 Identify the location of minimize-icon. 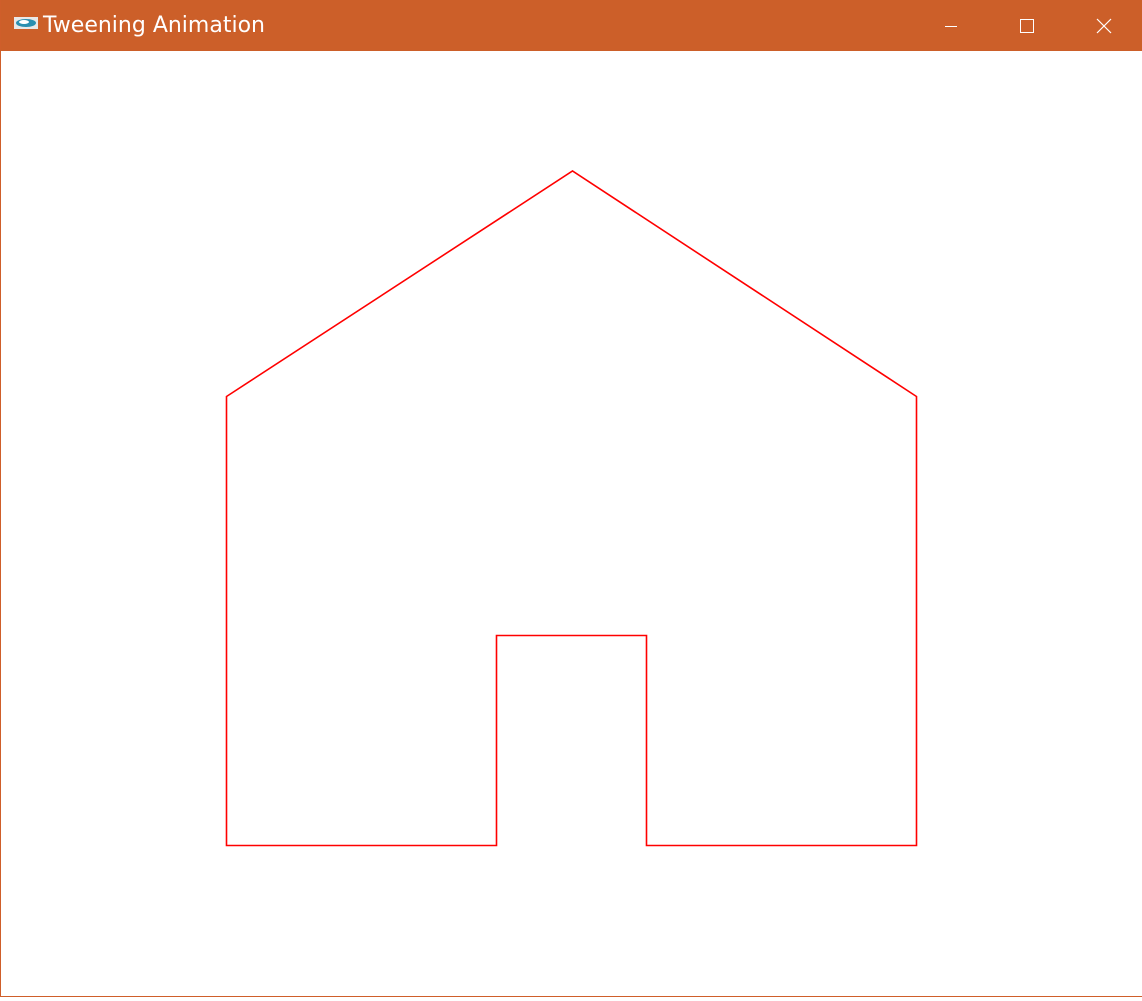
(951, 26).